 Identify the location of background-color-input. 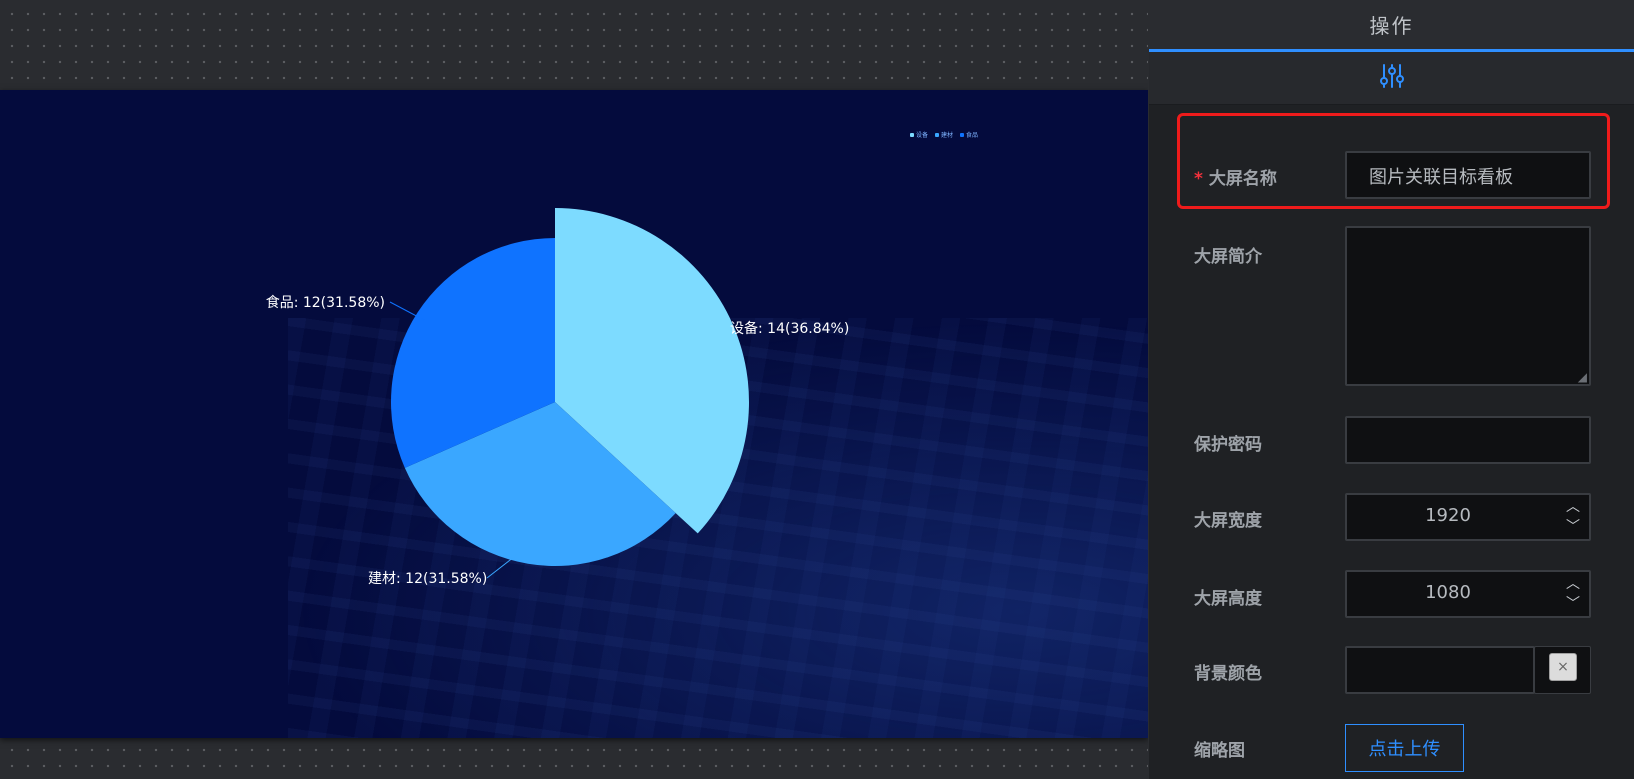
(1440, 670).